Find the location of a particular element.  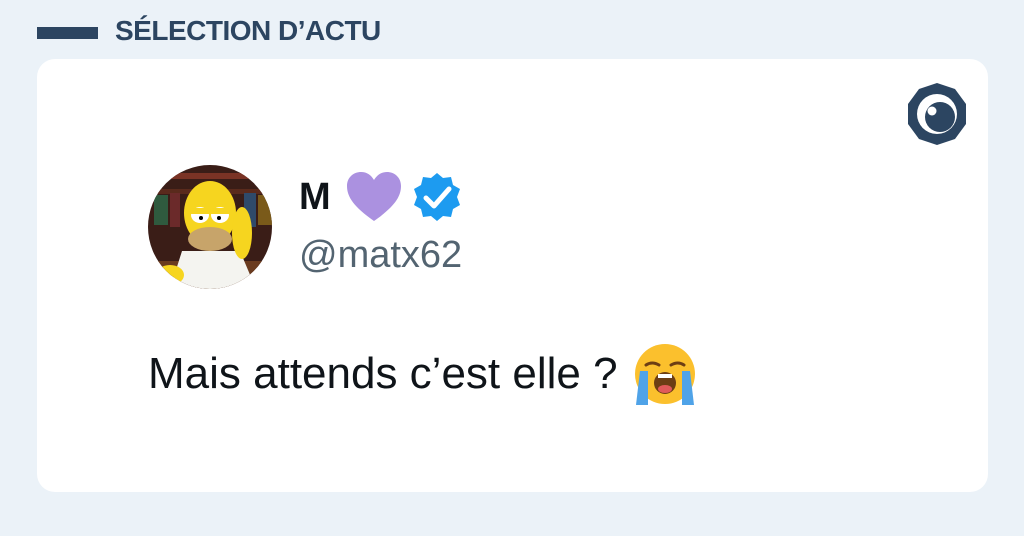

tweet-text: Mais attends c’est elle ? is located at coordinates (423, 374).